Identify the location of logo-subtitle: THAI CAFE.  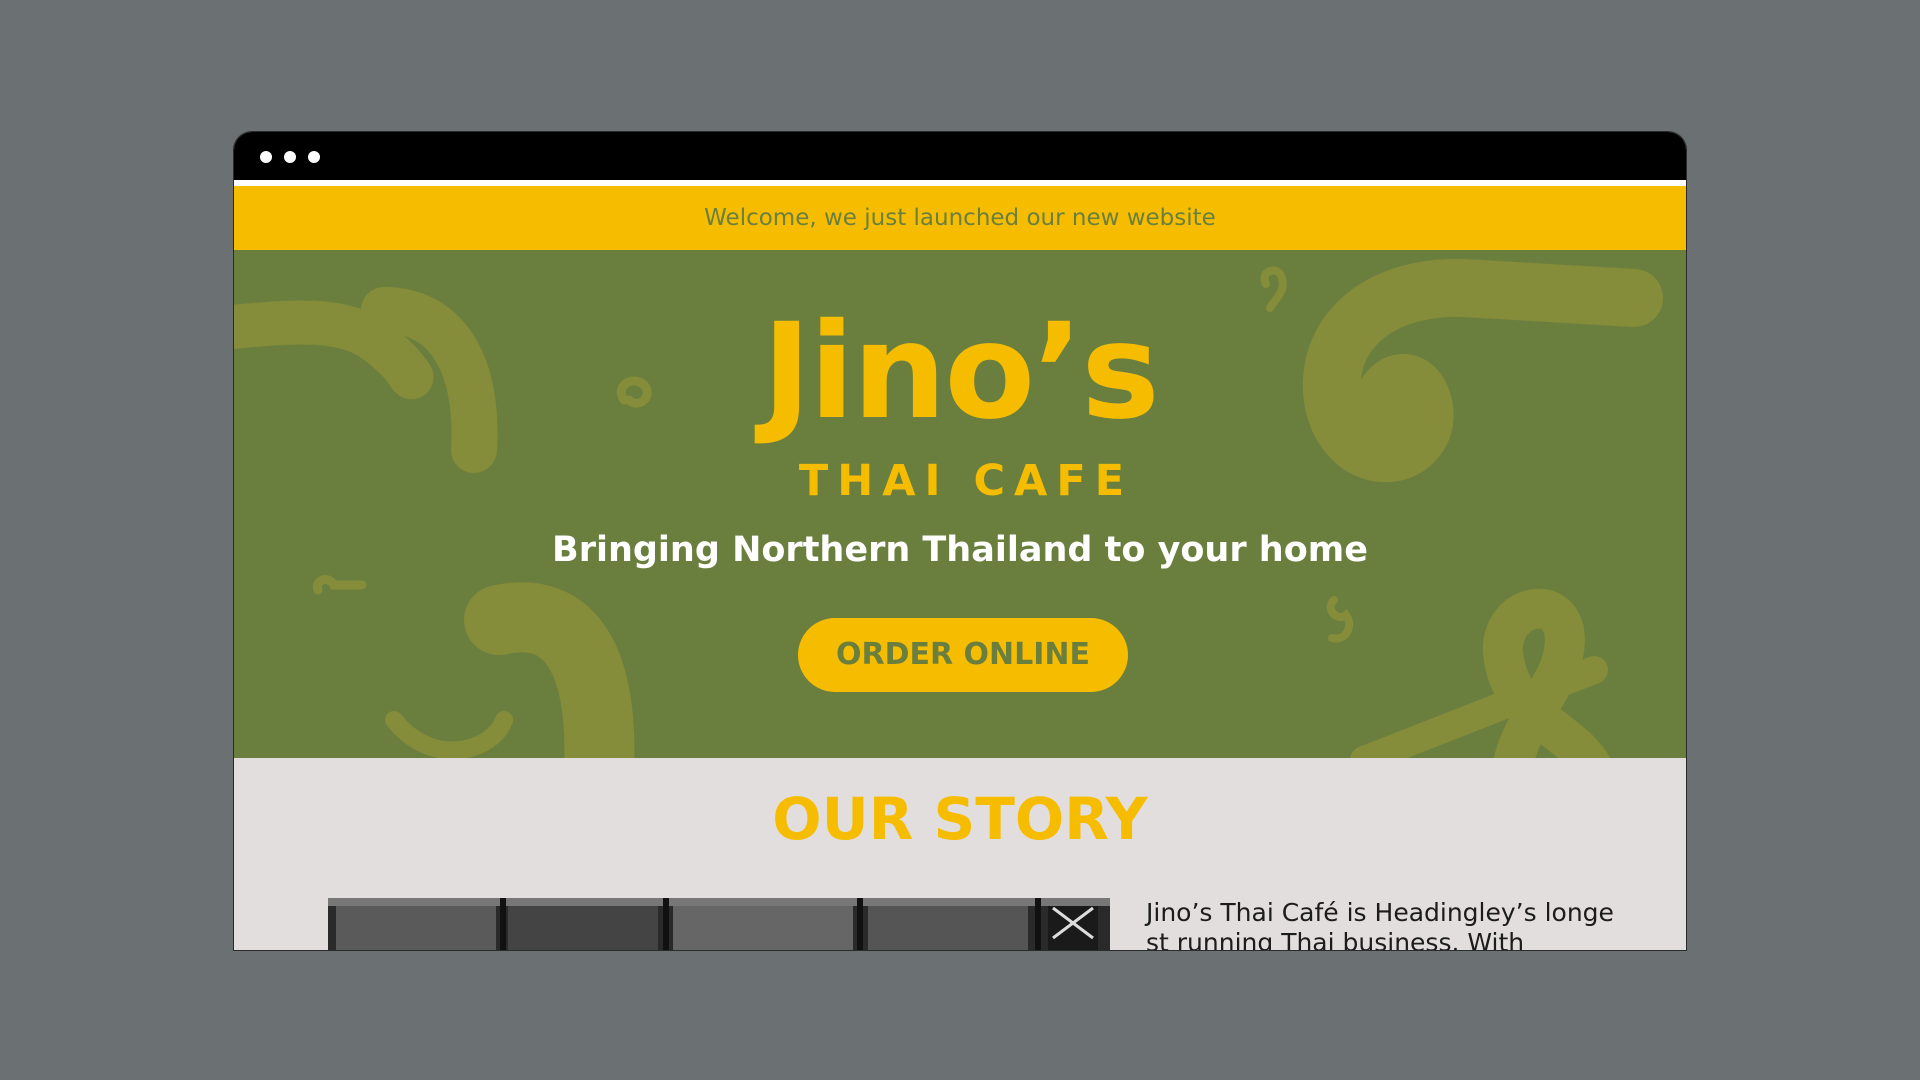
(966, 481).